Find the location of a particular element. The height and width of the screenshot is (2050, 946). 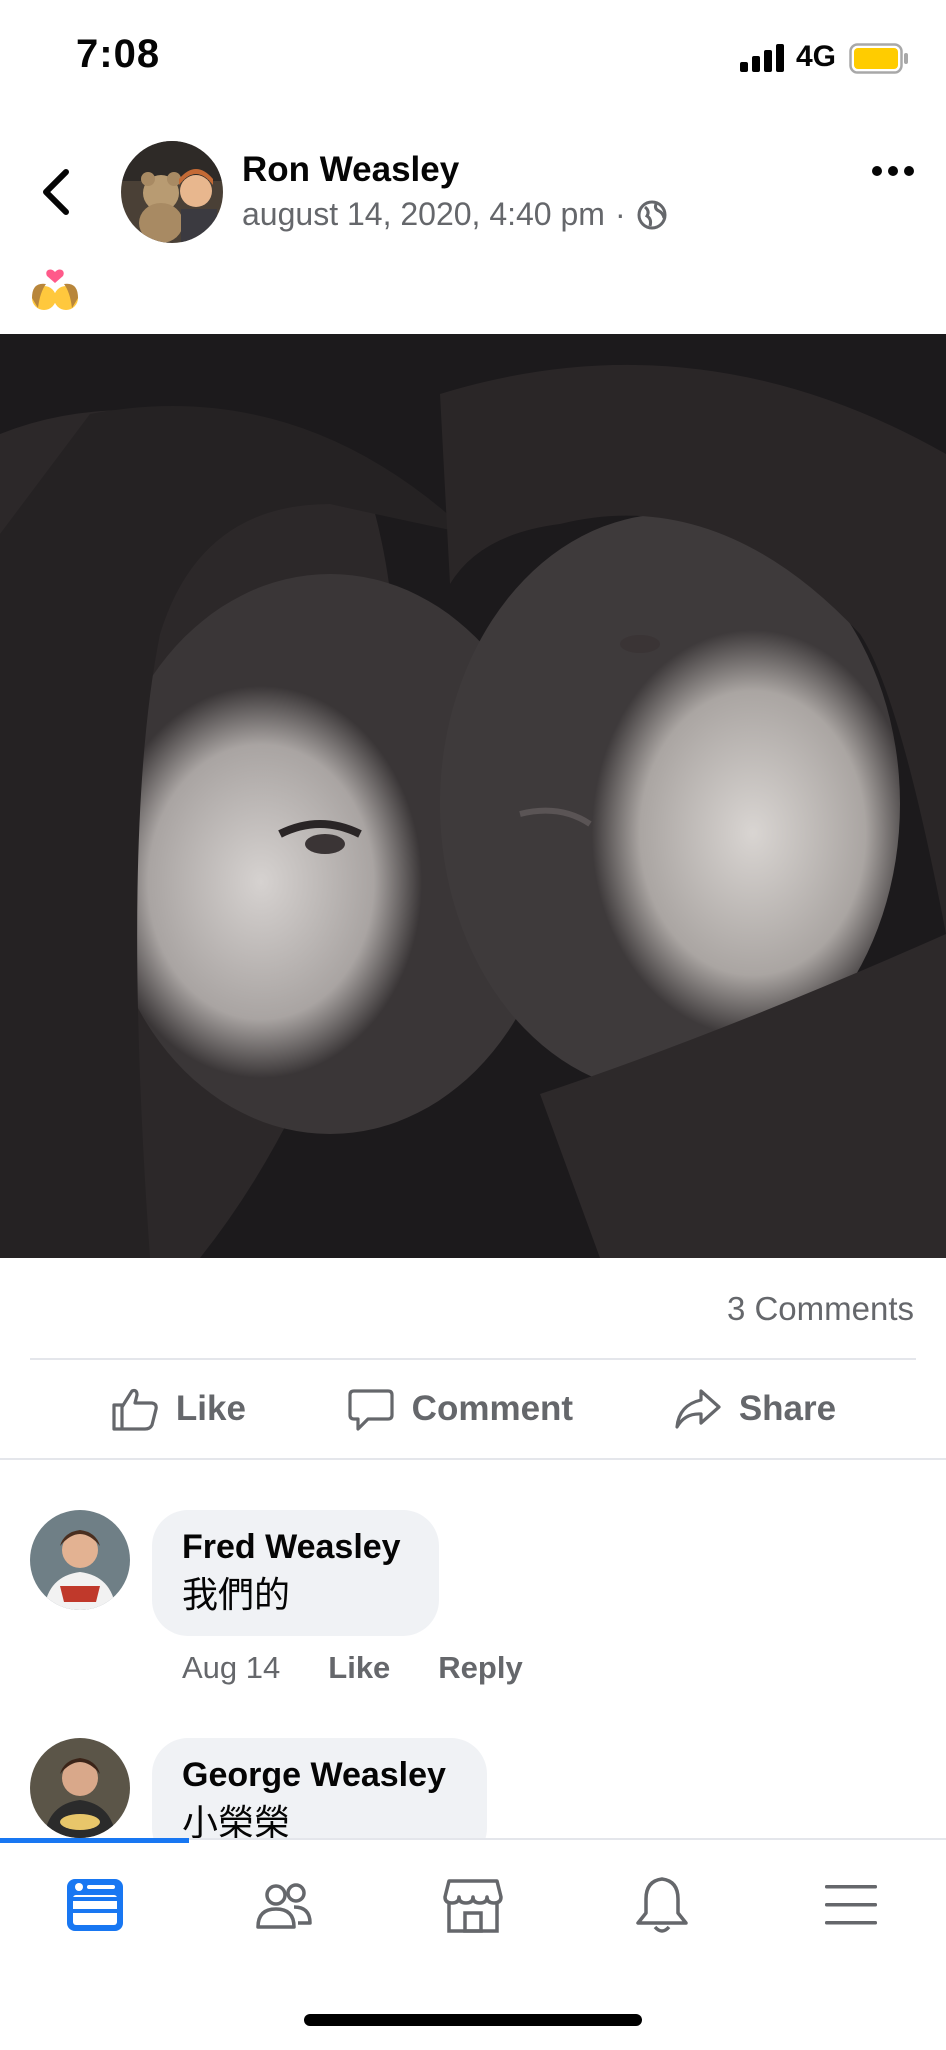

globe-icon is located at coordinates (652, 214).